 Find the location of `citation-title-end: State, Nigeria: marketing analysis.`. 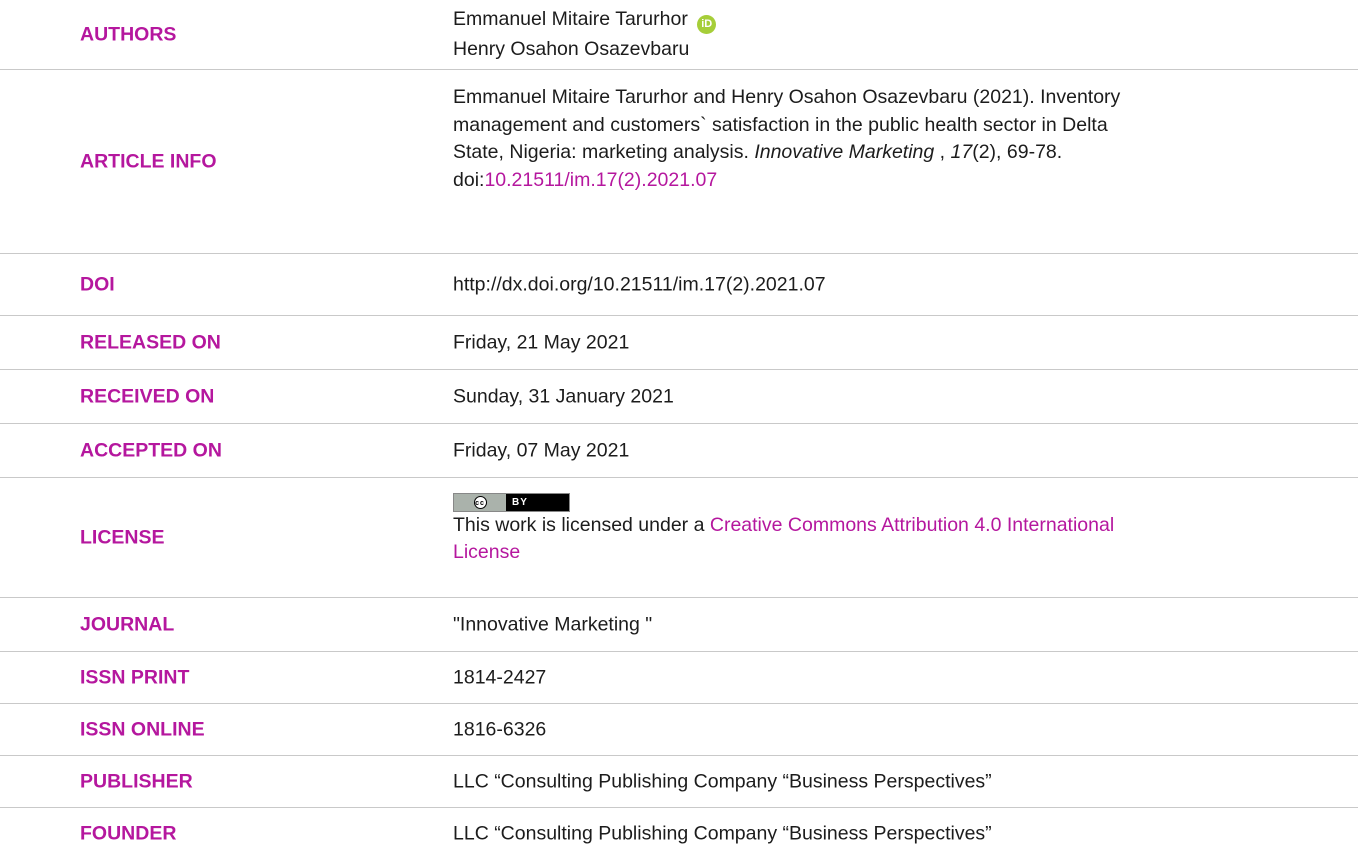

citation-title-end: State, Nigeria: marketing analysis. is located at coordinates (604, 152).